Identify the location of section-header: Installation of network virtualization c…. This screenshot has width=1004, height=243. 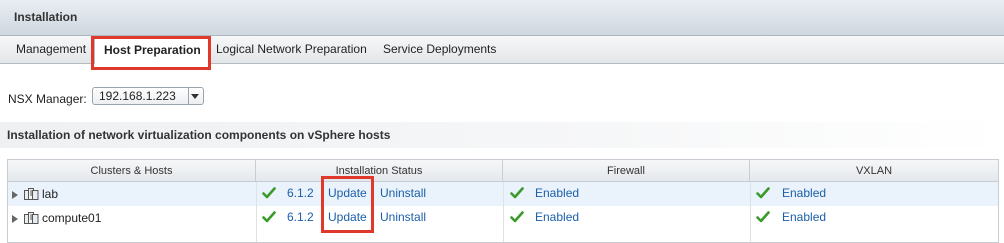
(502, 135).